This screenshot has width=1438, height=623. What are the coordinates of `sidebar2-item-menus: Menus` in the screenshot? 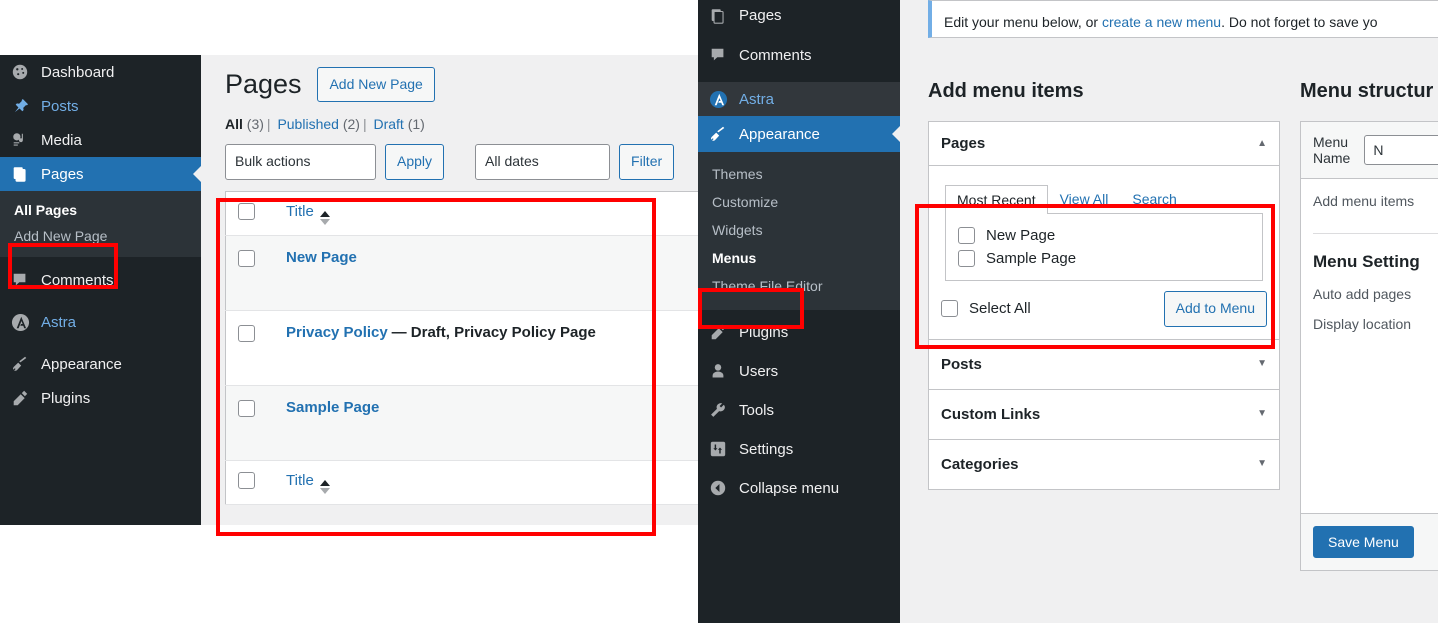 It's located at (799, 258).